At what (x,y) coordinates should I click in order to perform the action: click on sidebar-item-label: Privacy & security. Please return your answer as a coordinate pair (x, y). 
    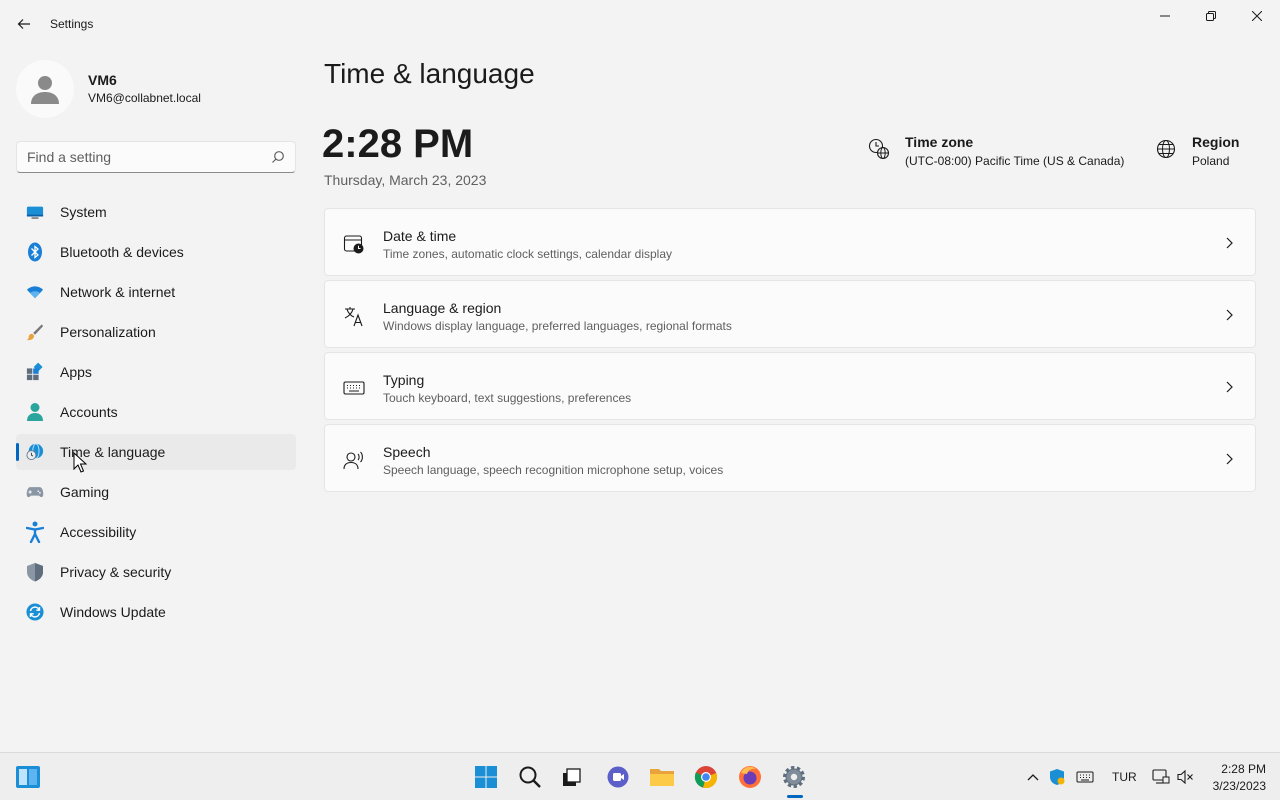
    Looking at the image, I should click on (116, 572).